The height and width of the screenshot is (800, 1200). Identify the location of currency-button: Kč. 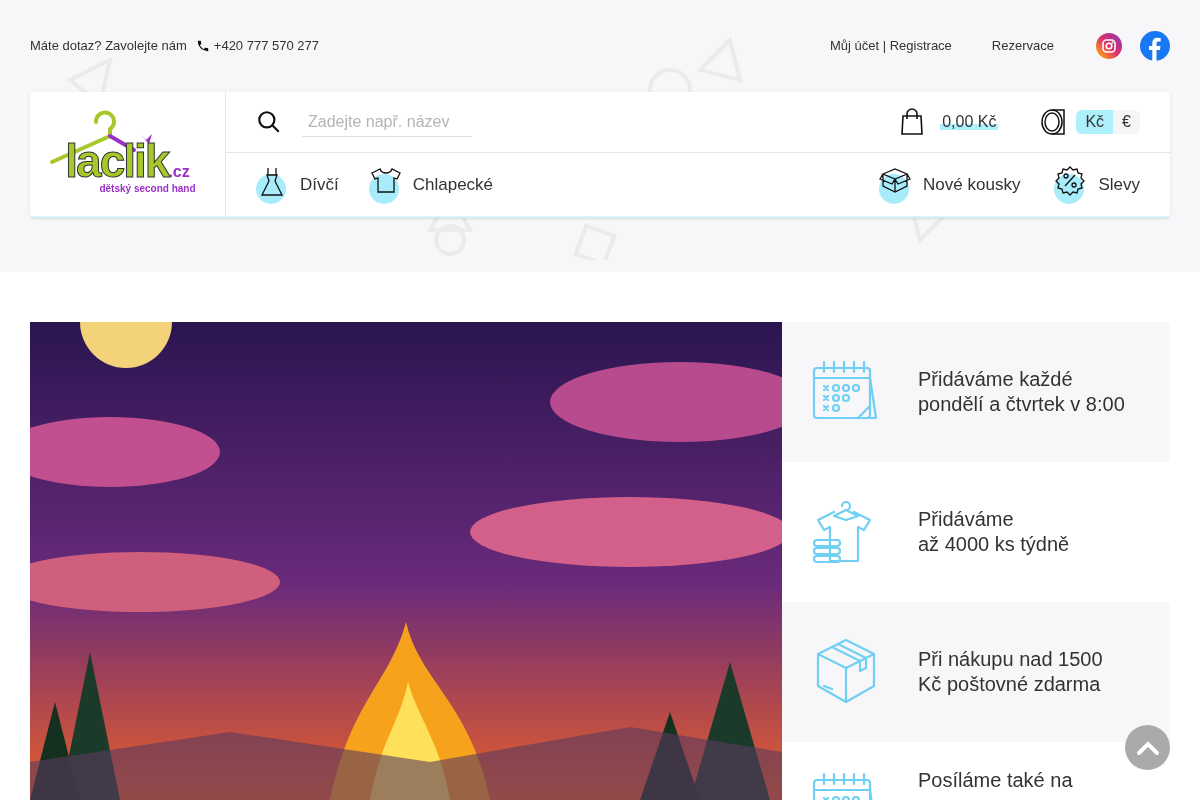
(1095, 122).